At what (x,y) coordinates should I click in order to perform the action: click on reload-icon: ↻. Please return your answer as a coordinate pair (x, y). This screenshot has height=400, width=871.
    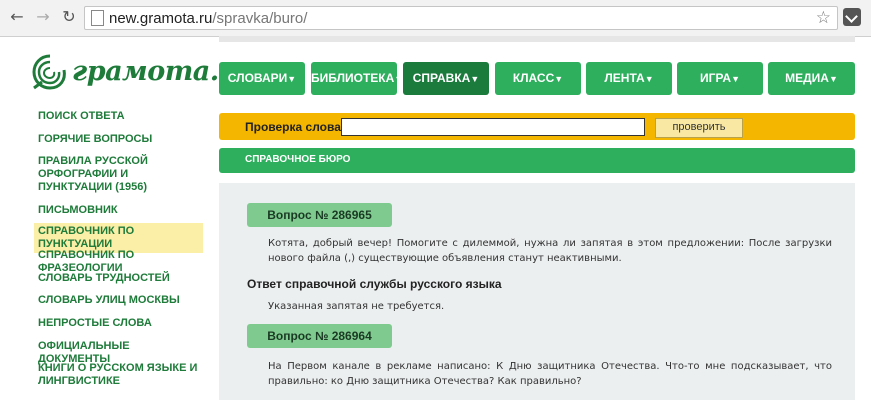
    Looking at the image, I should click on (69, 17).